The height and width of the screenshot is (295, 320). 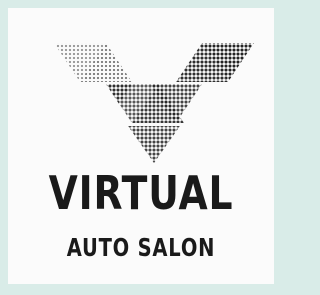 What do you see at coordinates (141, 193) in the screenshot?
I see `brand-title: VIRTUAL` at bounding box center [141, 193].